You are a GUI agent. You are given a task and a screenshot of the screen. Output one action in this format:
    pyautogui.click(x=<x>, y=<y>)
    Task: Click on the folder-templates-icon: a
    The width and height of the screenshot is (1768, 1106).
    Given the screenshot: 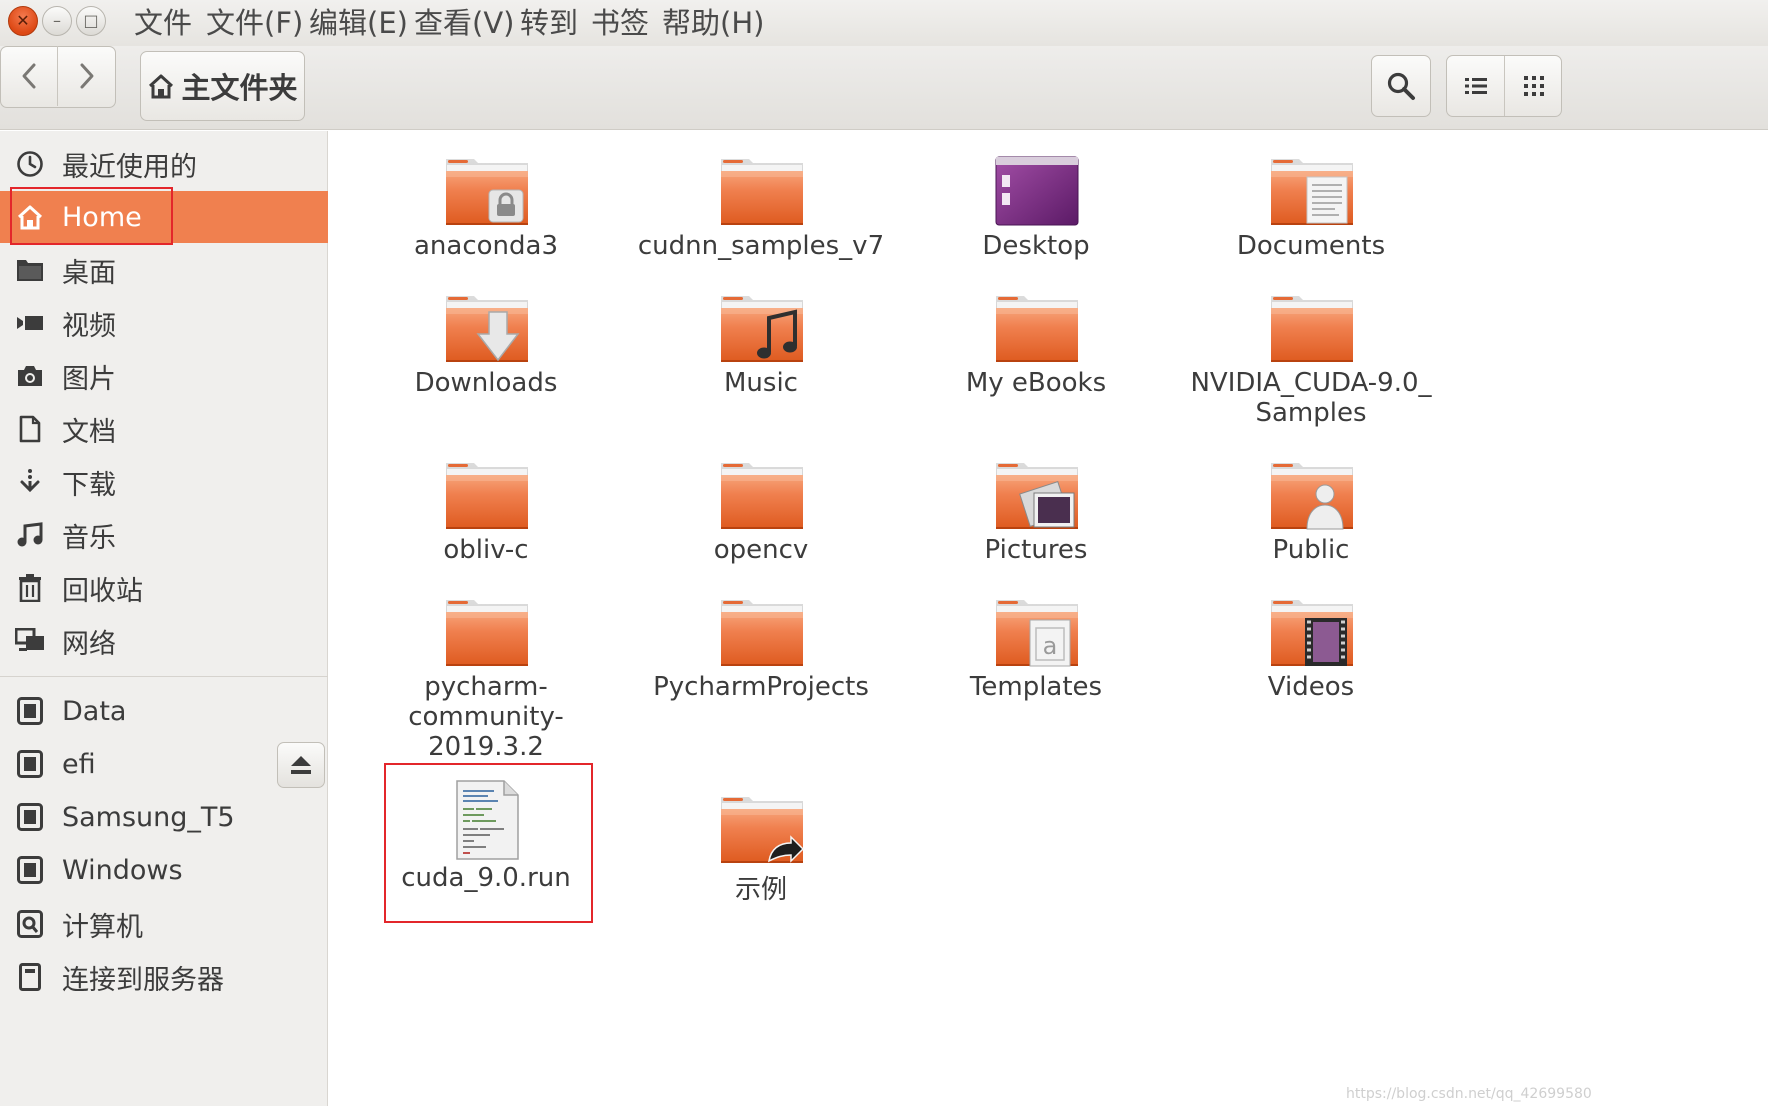 What is the action you would take?
    pyautogui.click(x=1037, y=631)
    